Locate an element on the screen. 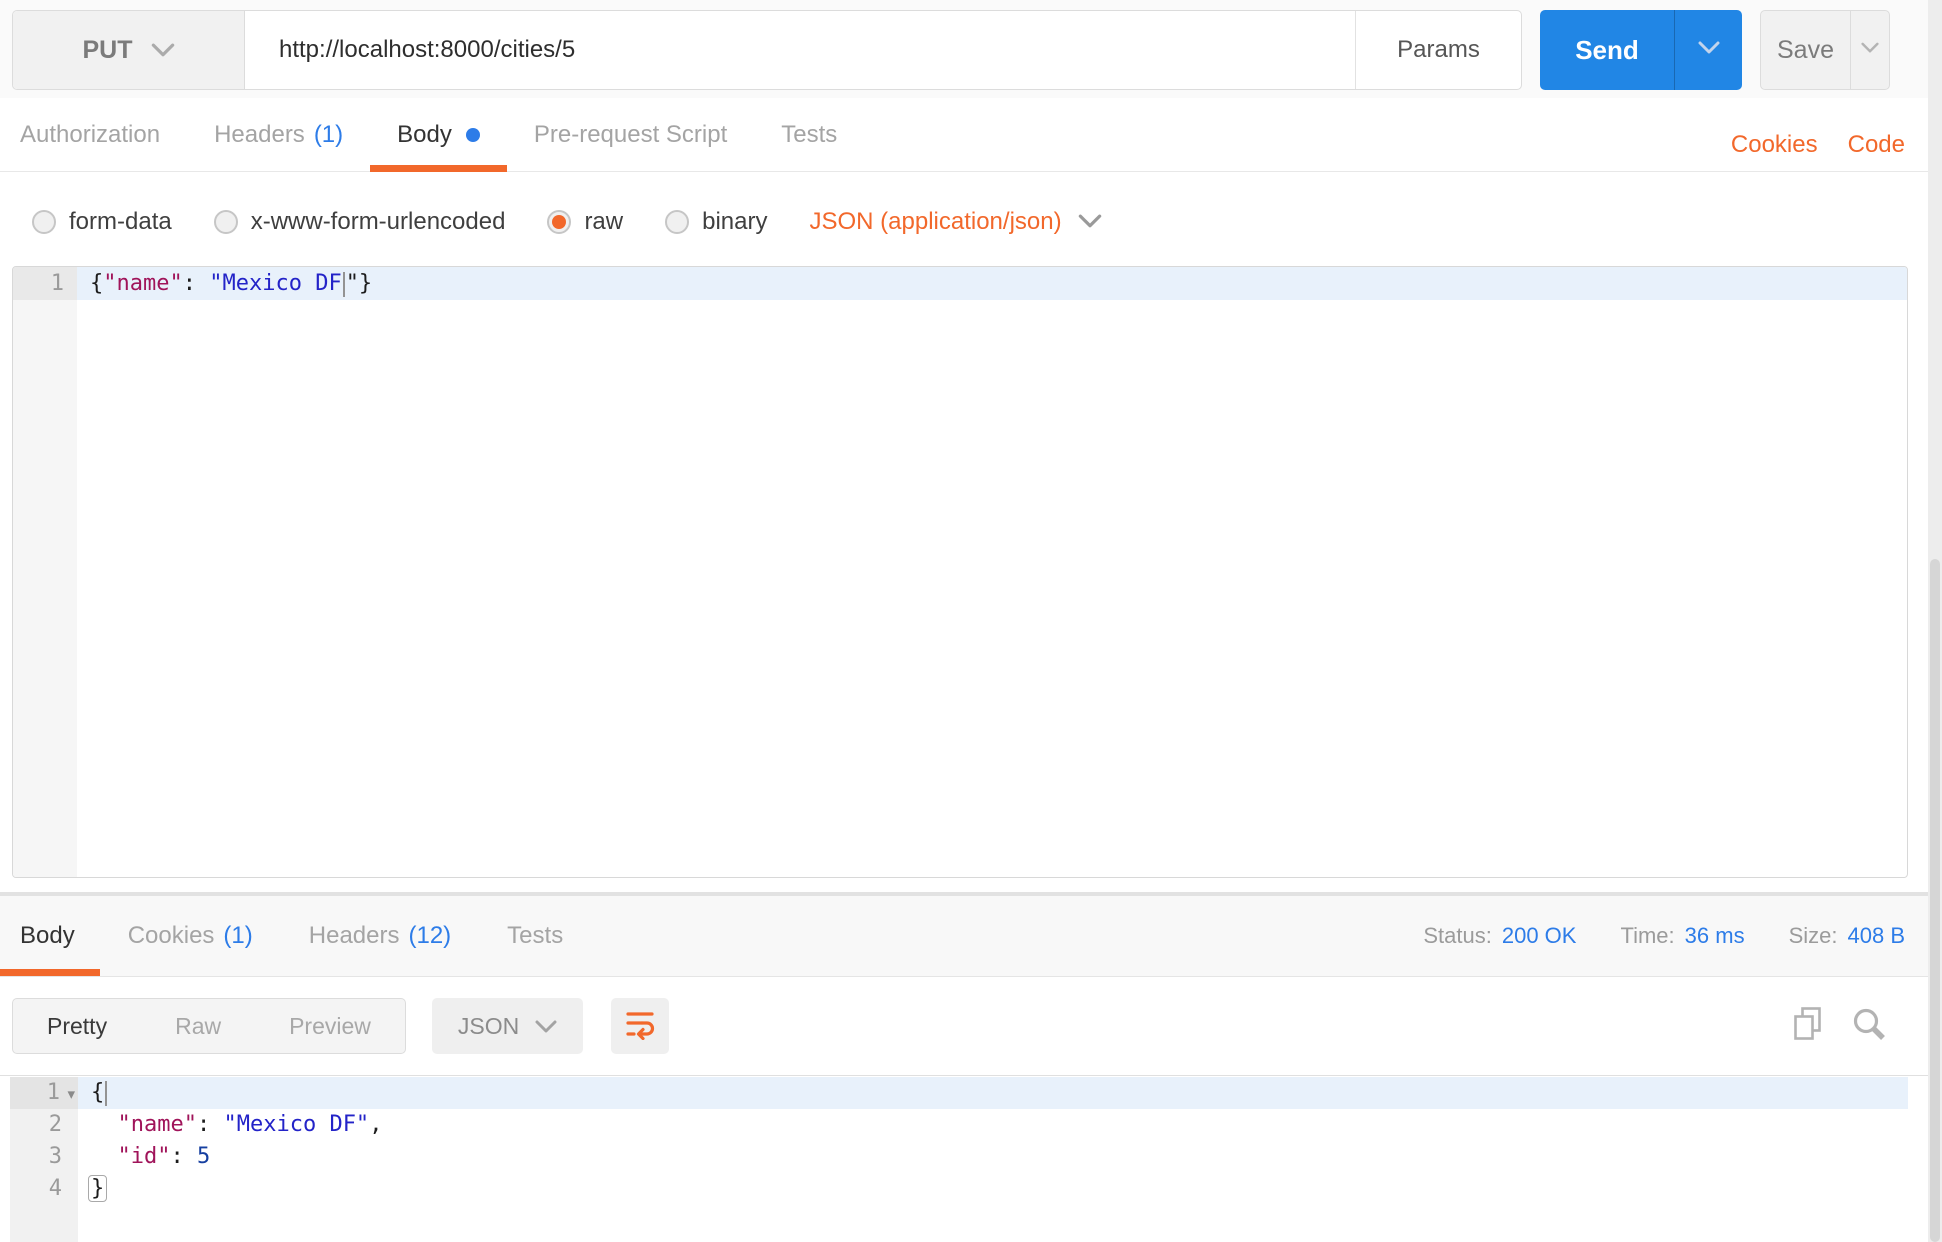 Image resolution: width=1942 pixels, height=1242 pixels. line-number-text: 1 is located at coordinates (53, 1092).